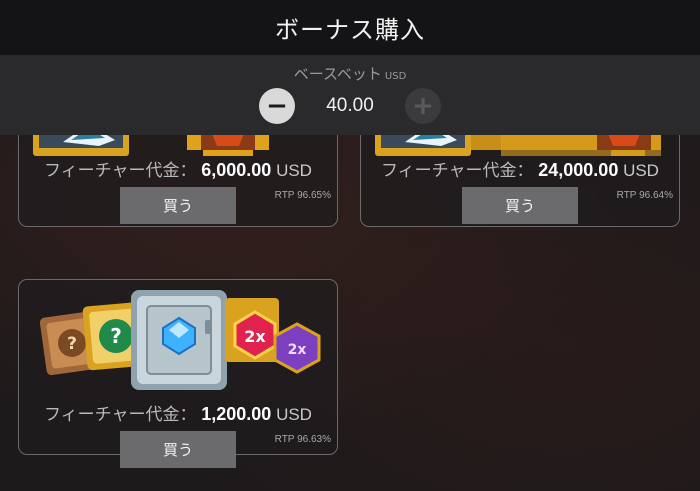  I want to click on dialog-header: ボーナス購入, so click(350, 27).